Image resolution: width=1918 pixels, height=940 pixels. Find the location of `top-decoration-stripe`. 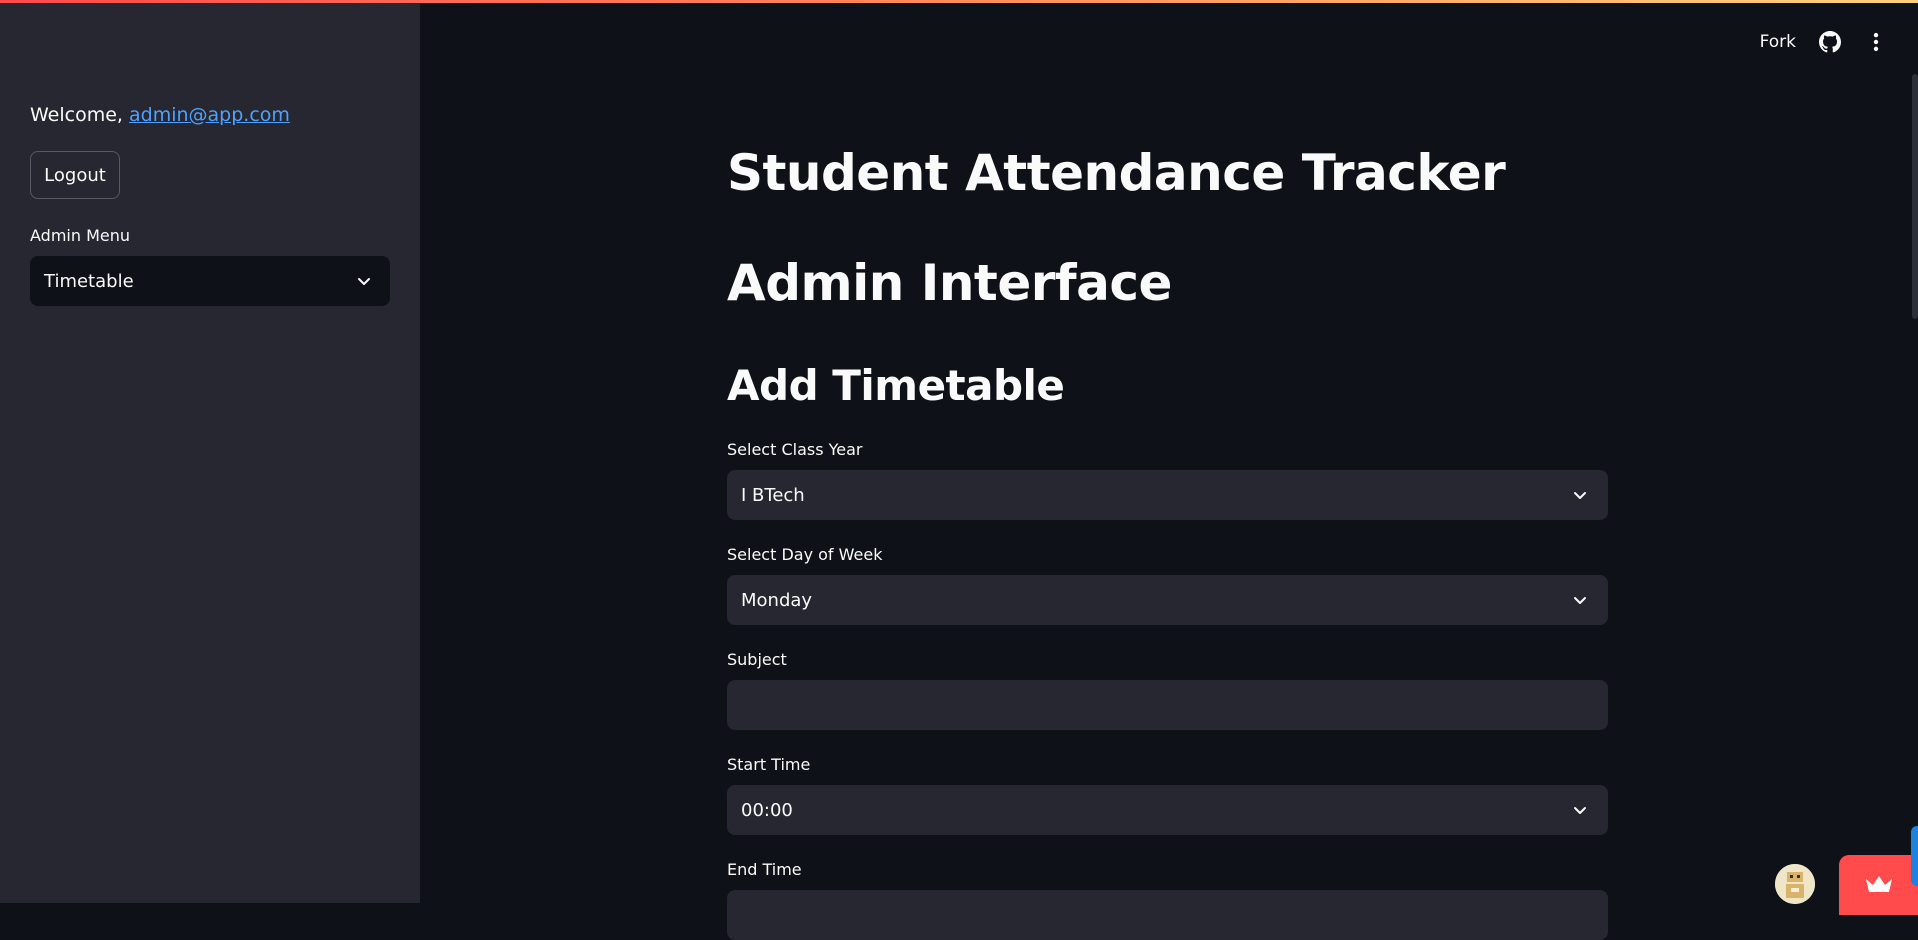

top-decoration-stripe is located at coordinates (959, 1).